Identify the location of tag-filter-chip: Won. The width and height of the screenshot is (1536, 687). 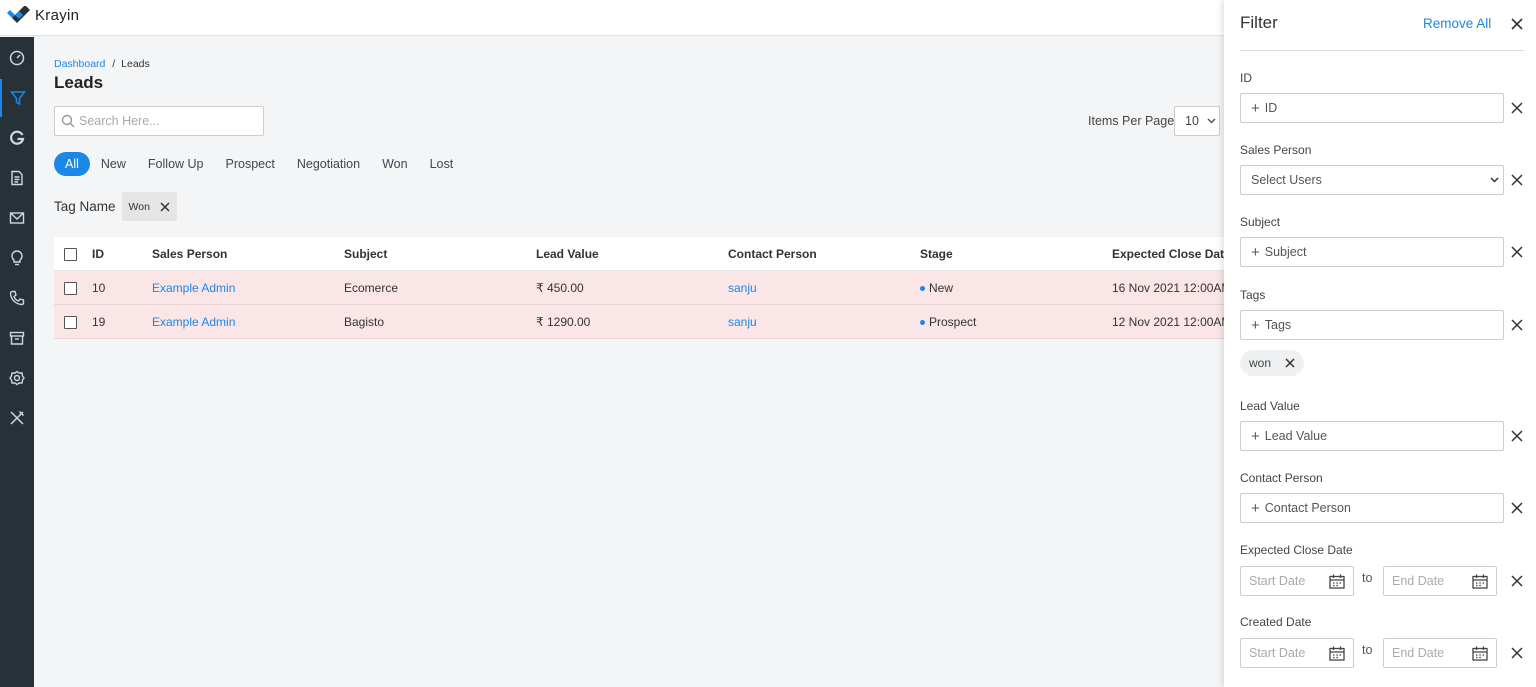
(149, 206).